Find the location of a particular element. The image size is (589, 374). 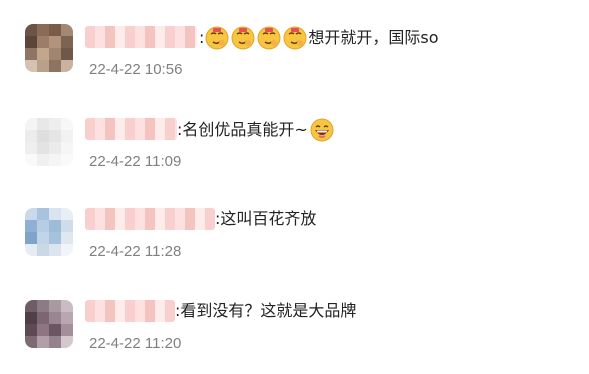

comment-body: :看到没有？这就是大品牌 is located at coordinates (266, 310).